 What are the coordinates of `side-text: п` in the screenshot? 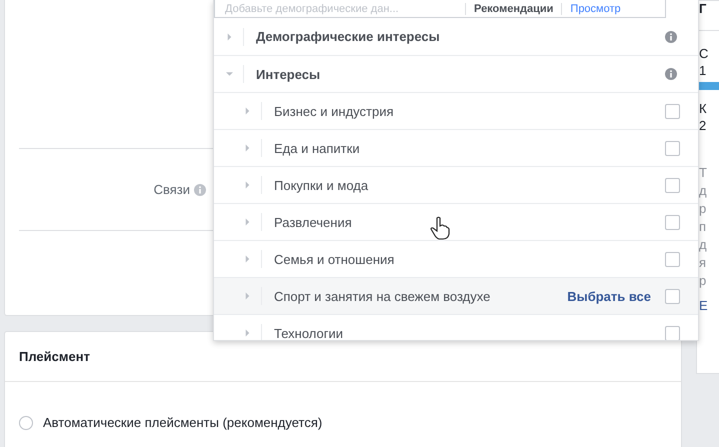 It's located at (703, 227).